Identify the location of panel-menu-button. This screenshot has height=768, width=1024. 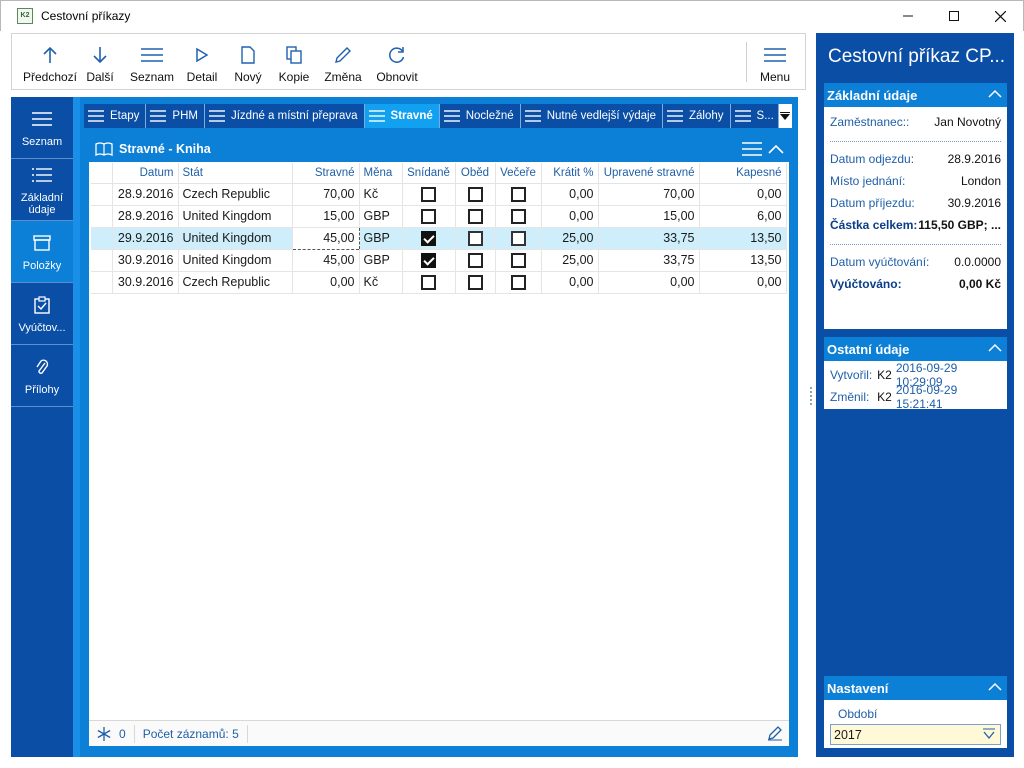
(752, 149).